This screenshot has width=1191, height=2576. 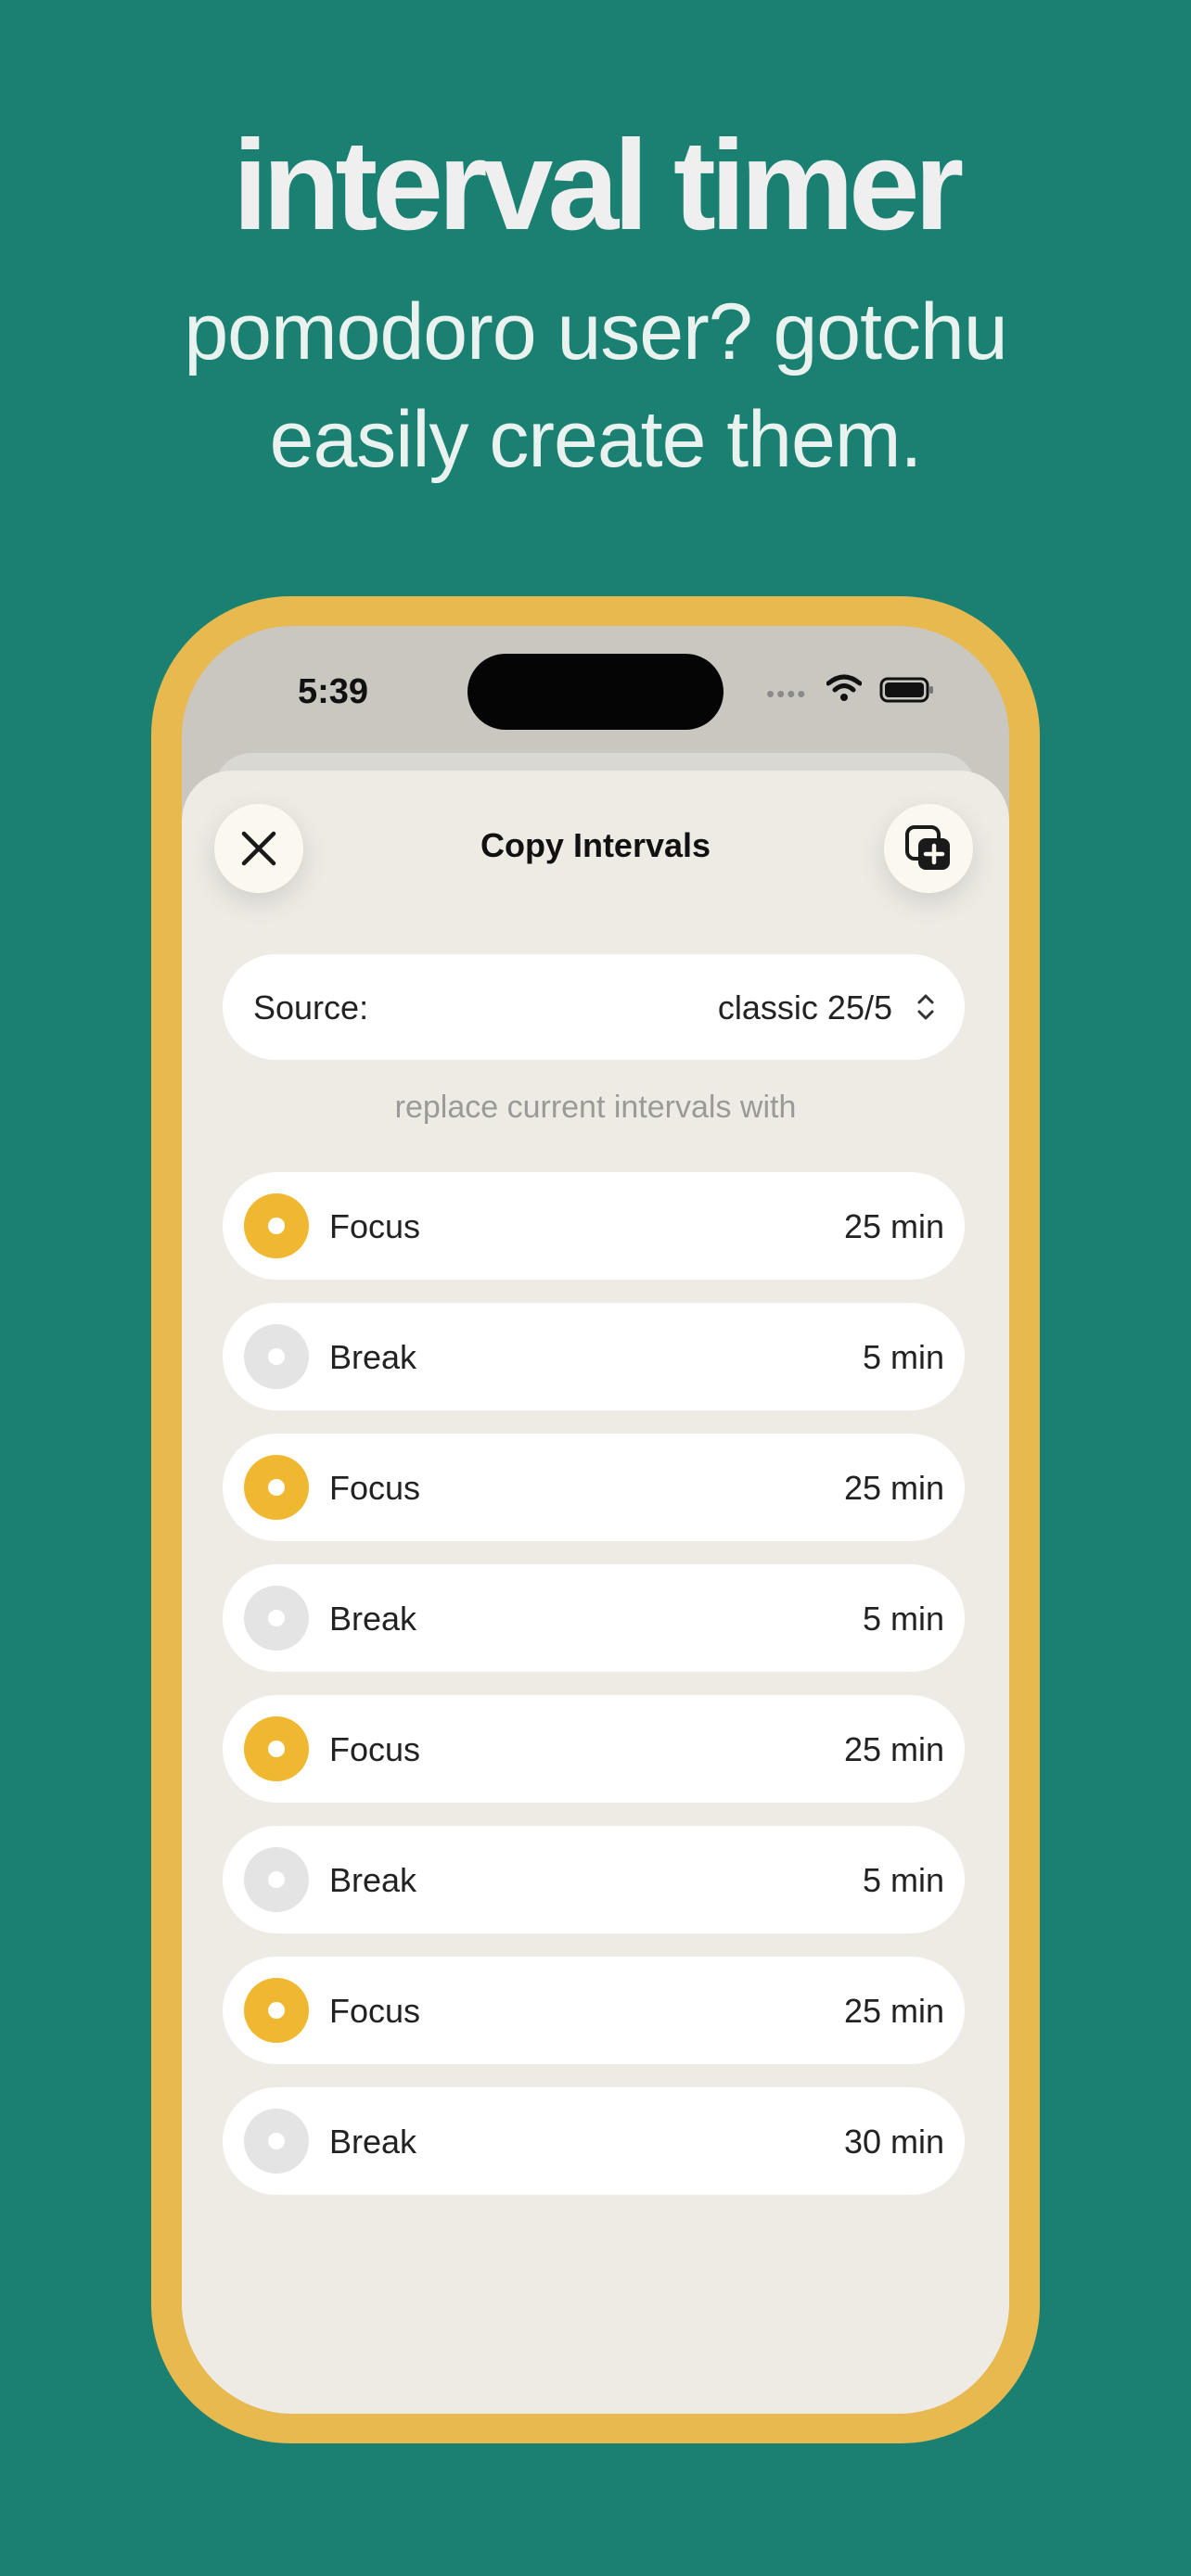 What do you see at coordinates (595, 1107) in the screenshot?
I see `replace-hint: replace current intervals with` at bounding box center [595, 1107].